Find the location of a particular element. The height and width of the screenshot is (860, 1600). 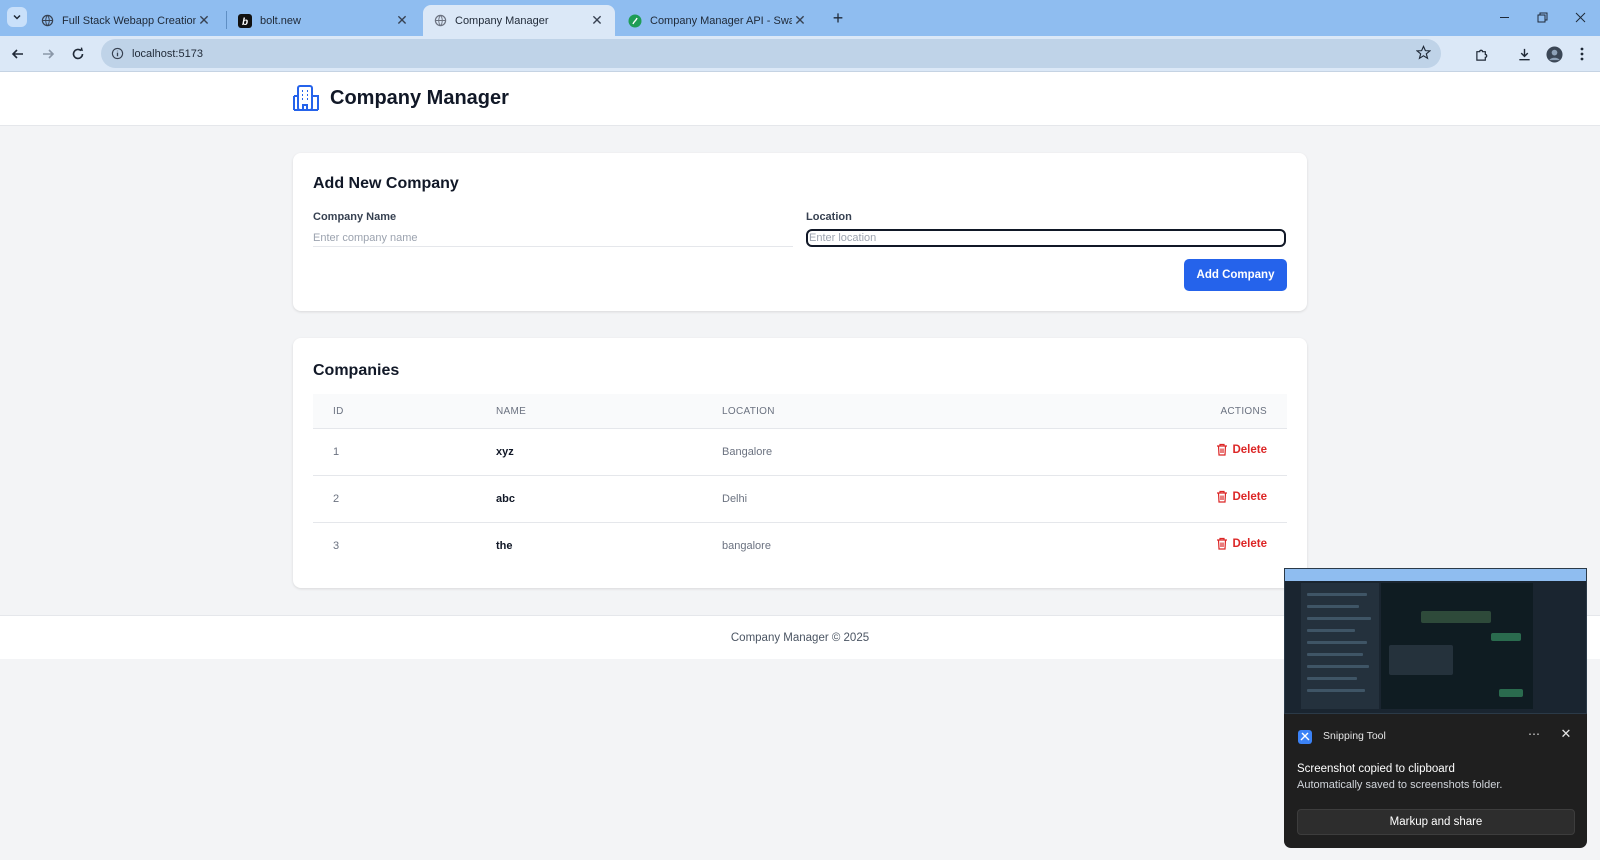

restore-button is located at coordinates (1542, 17).